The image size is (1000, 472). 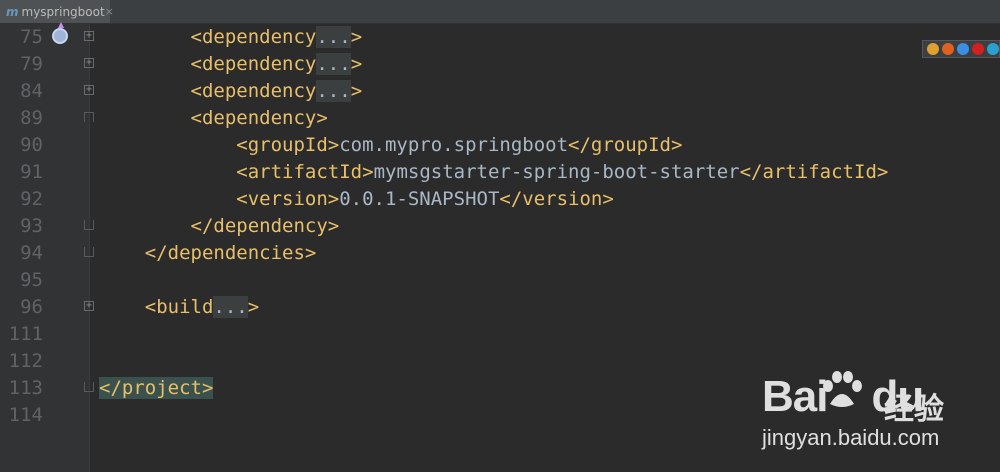 What do you see at coordinates (31, 199) in the screenshot?
I see `line-number: 92` at bounding box center [31, 199].